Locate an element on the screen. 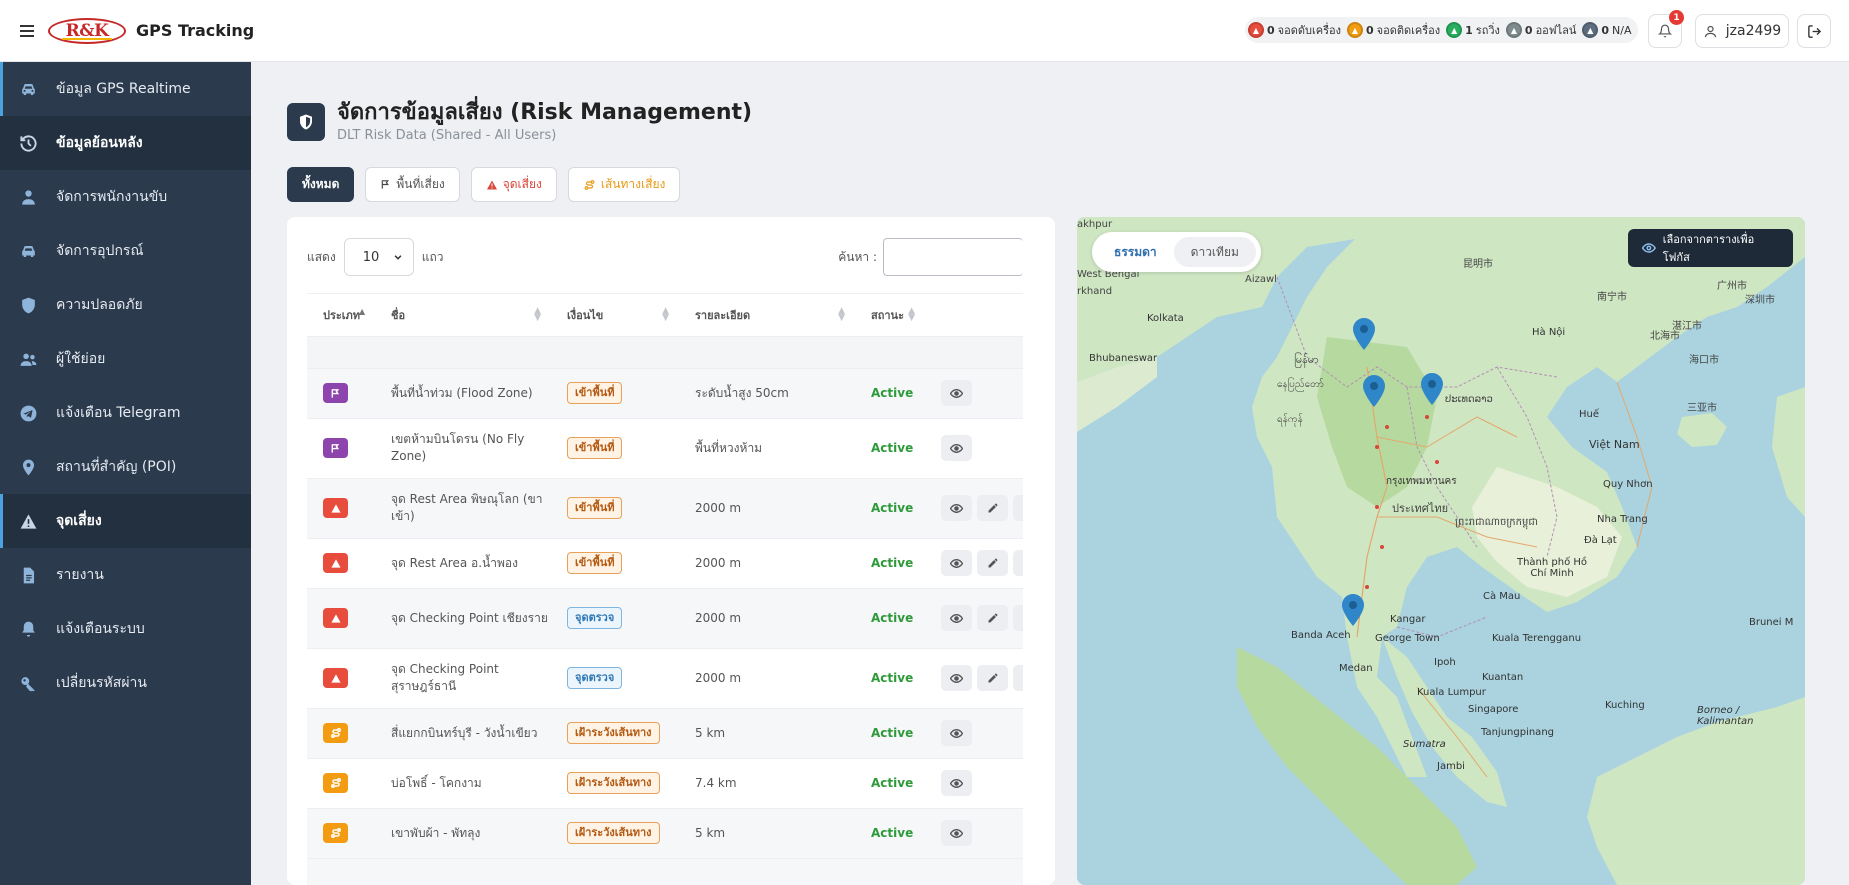  menu-toggle-icon is located at coordinates (27, 30).